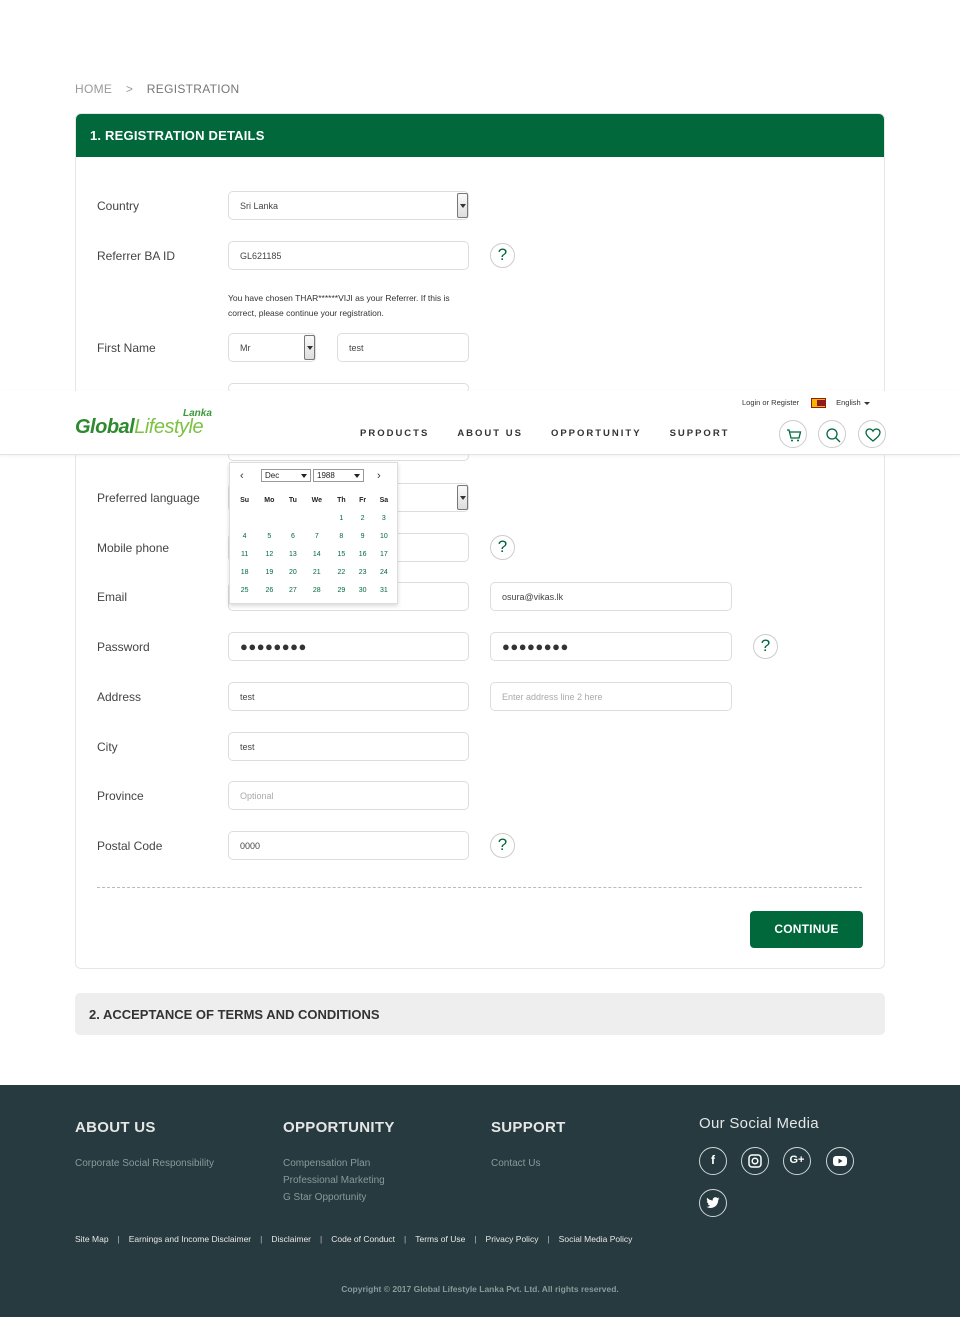  What do you see at coordinates (490, 433) in the screenshot?
I see `nav-about-us: ABOUT US` at bounding box center [490, 433].